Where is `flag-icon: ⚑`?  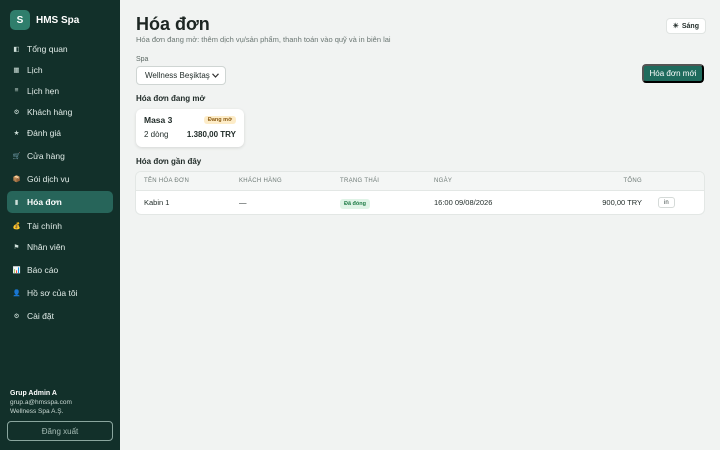 flag-icon: ⚑ is located at coordinates (16, 247).